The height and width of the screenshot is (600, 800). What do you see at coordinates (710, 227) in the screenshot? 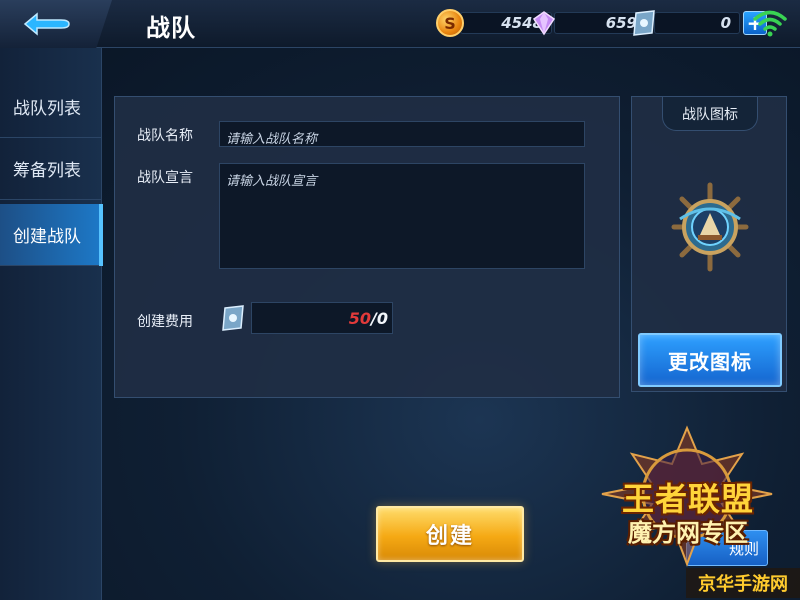
I see `team-emblem-icon` at bounding box center [710, 227].